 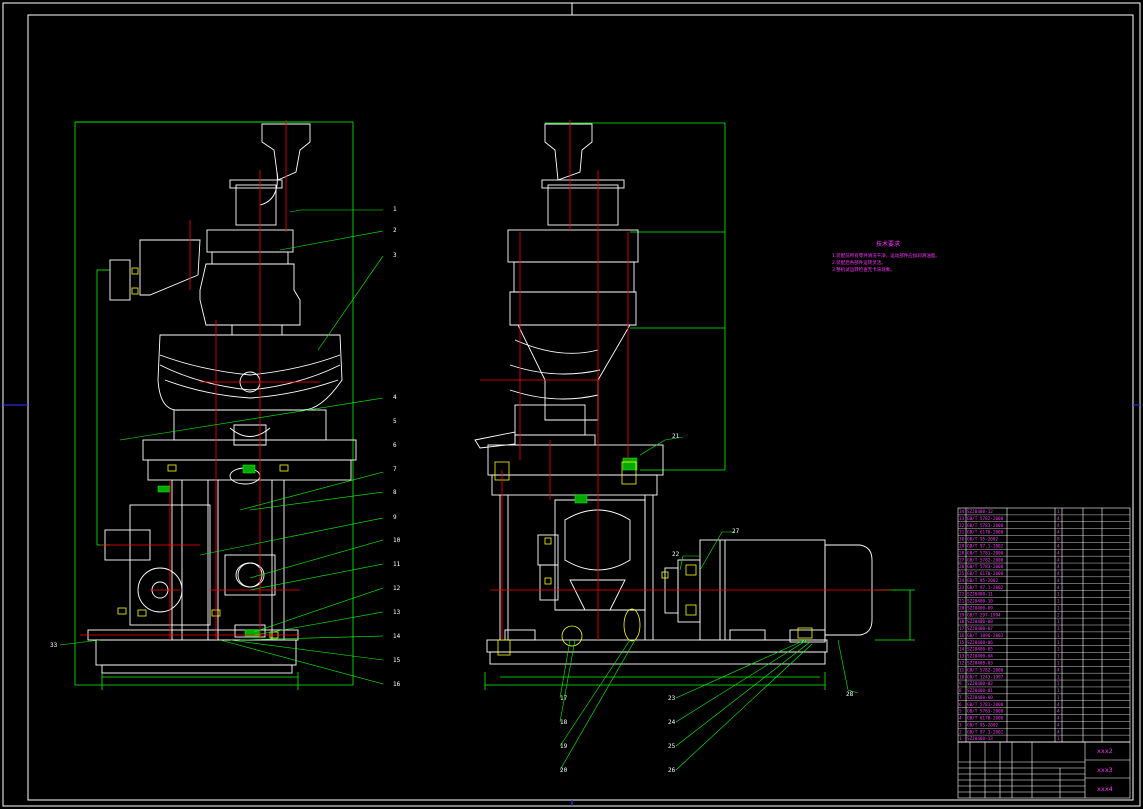 I want to click on parts-list-cell: 9, so click(x=960, y=684).